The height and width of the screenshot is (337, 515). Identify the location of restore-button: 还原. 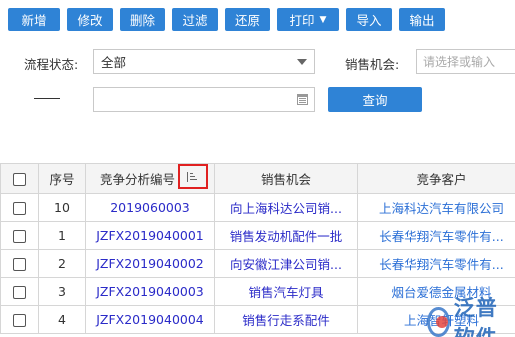
(247, 19).